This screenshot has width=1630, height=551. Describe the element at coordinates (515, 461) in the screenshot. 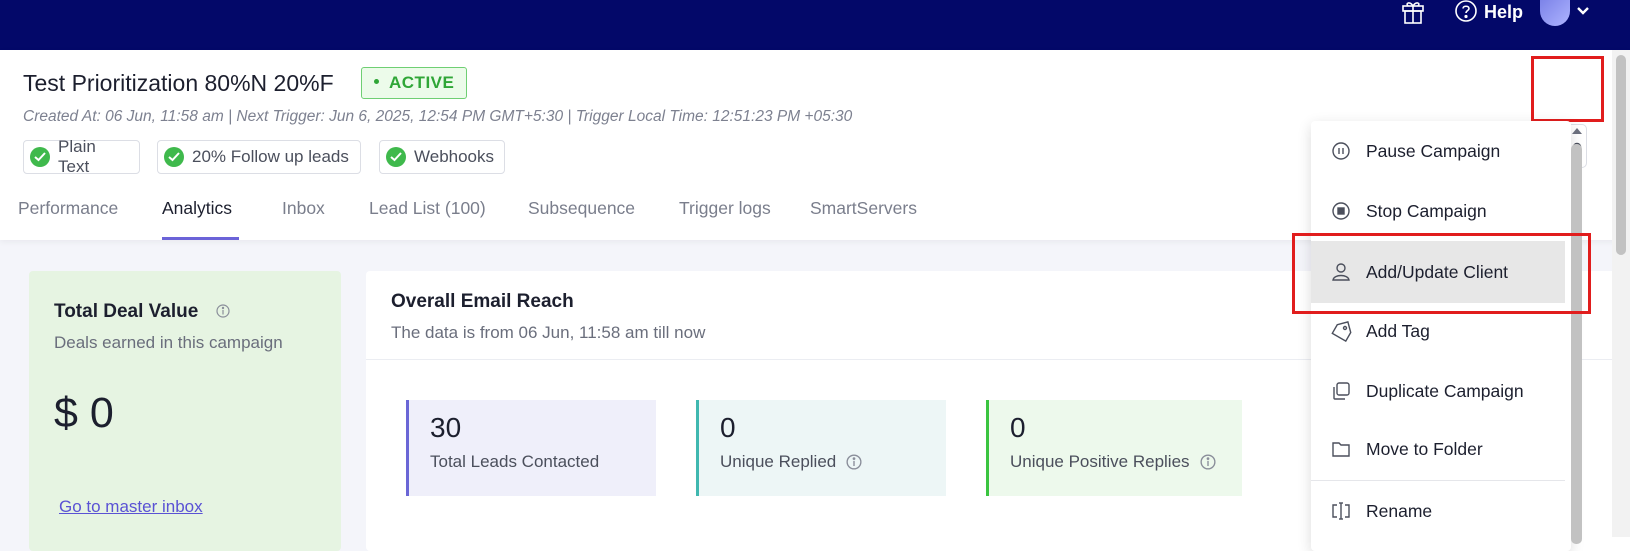

I see `stat-label: Total Leads Contacted` at that location.